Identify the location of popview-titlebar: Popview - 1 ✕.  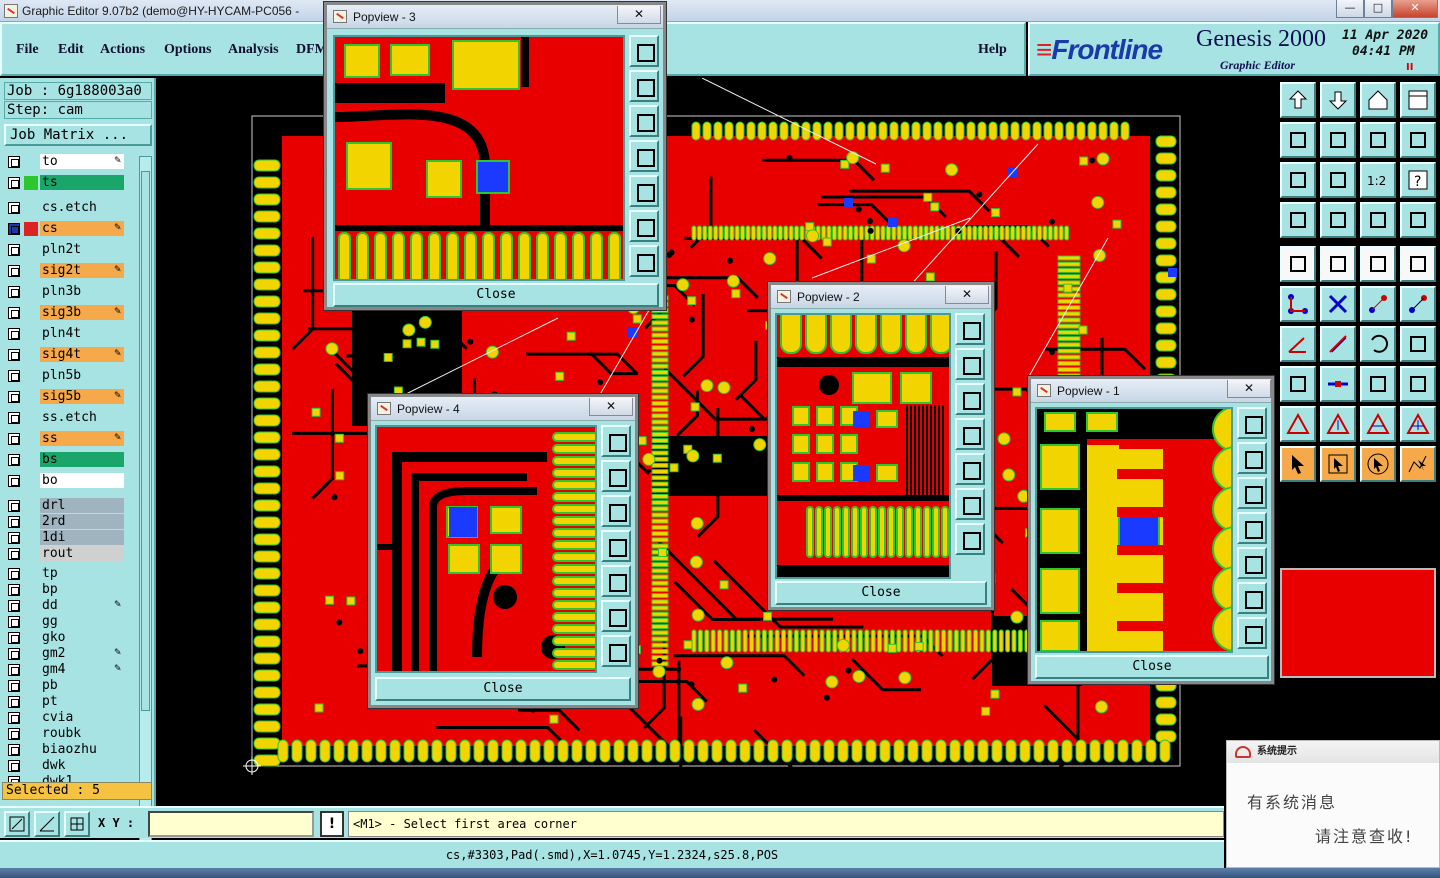
(1151, 391).